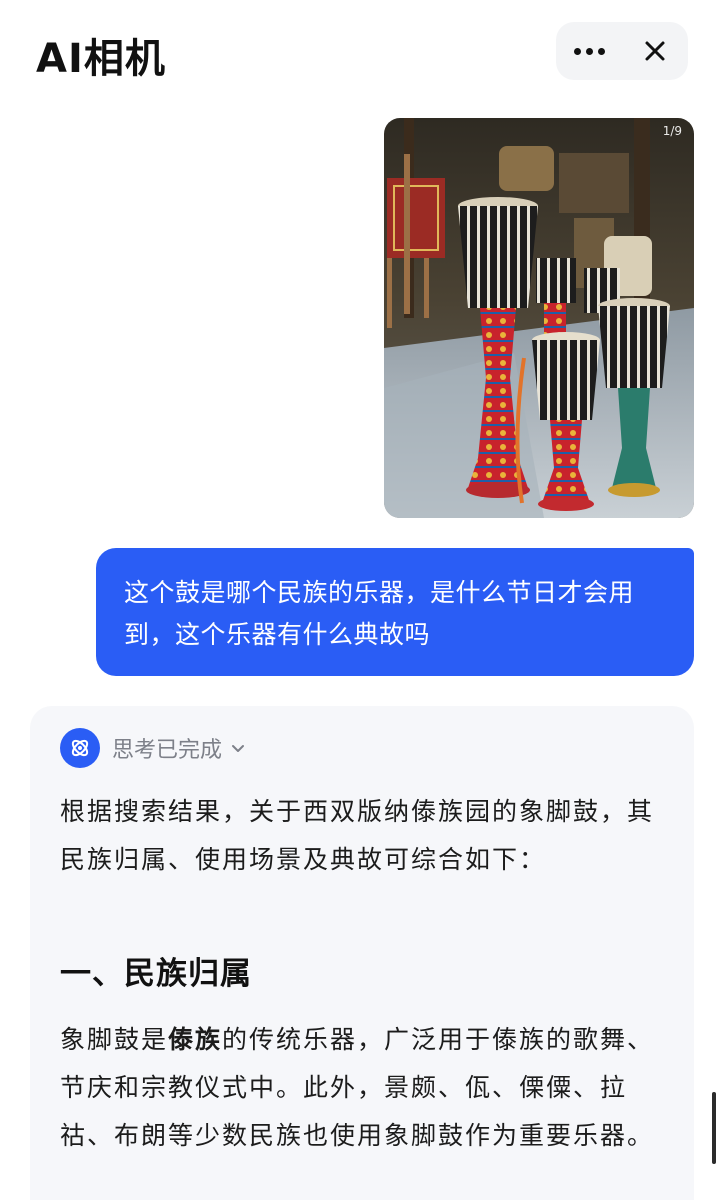 The image size is (724, 1200). I want to click on more-button, so click(589, 51).